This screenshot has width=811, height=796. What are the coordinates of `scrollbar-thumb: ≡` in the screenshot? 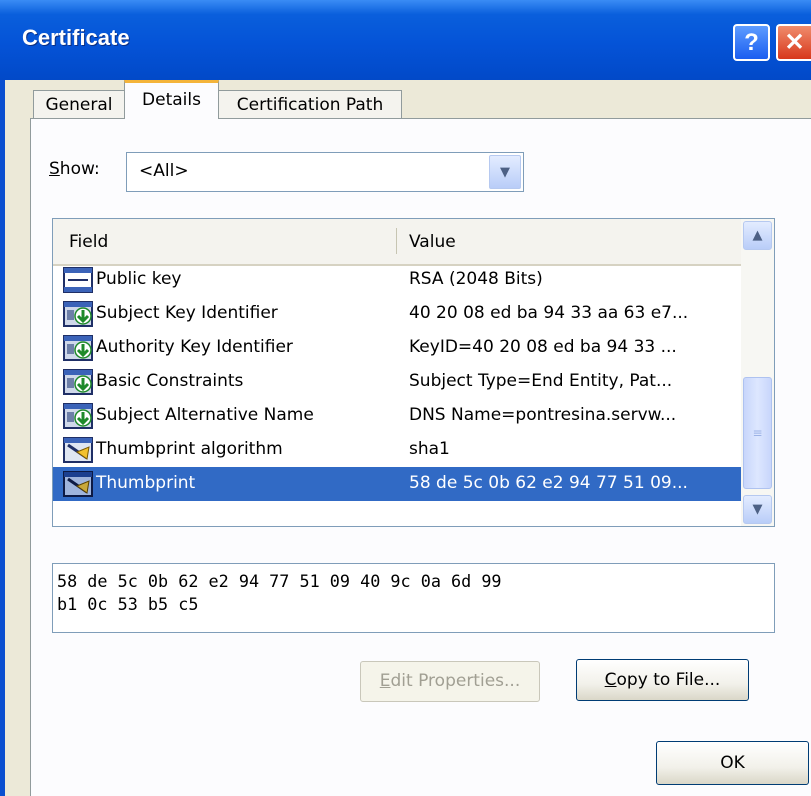 It's located at (757, 433).